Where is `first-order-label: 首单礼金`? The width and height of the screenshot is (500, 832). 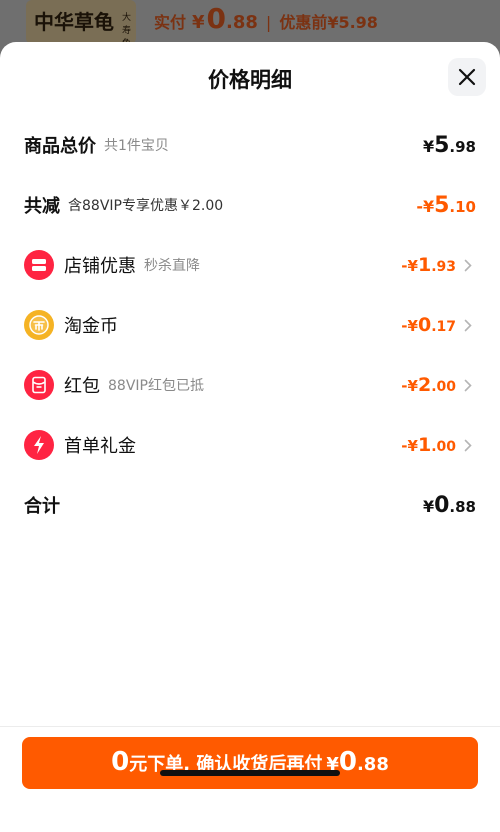
first-order-label: 首单礼金 is located at coordinates (100, 446).